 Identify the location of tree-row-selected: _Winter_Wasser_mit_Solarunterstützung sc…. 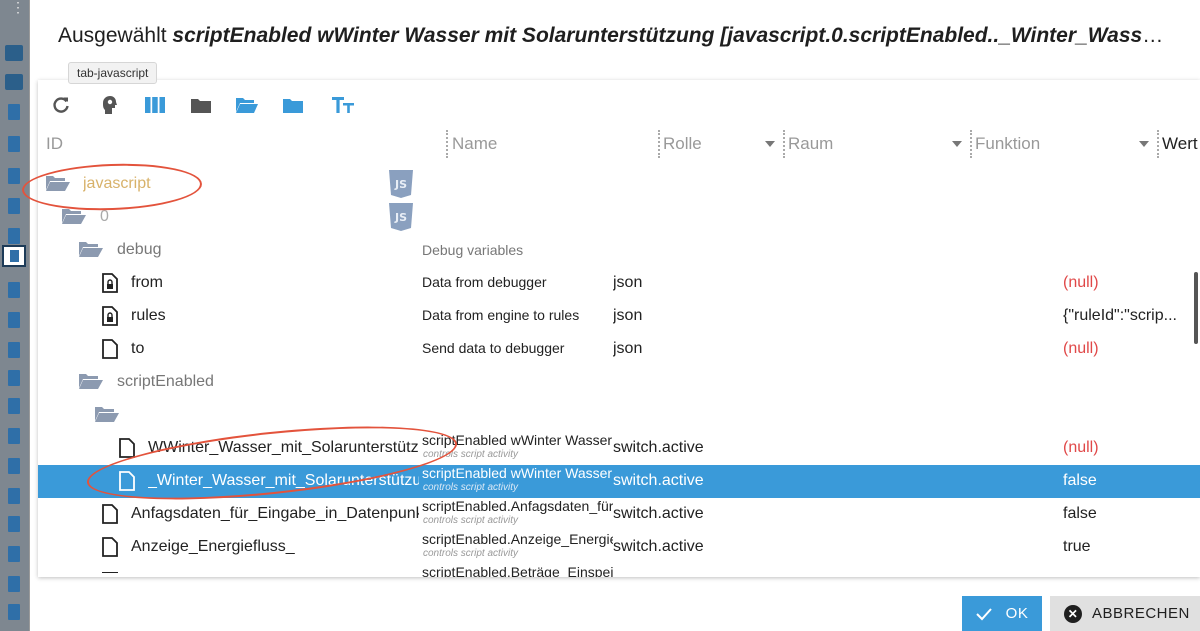
(619, 481).